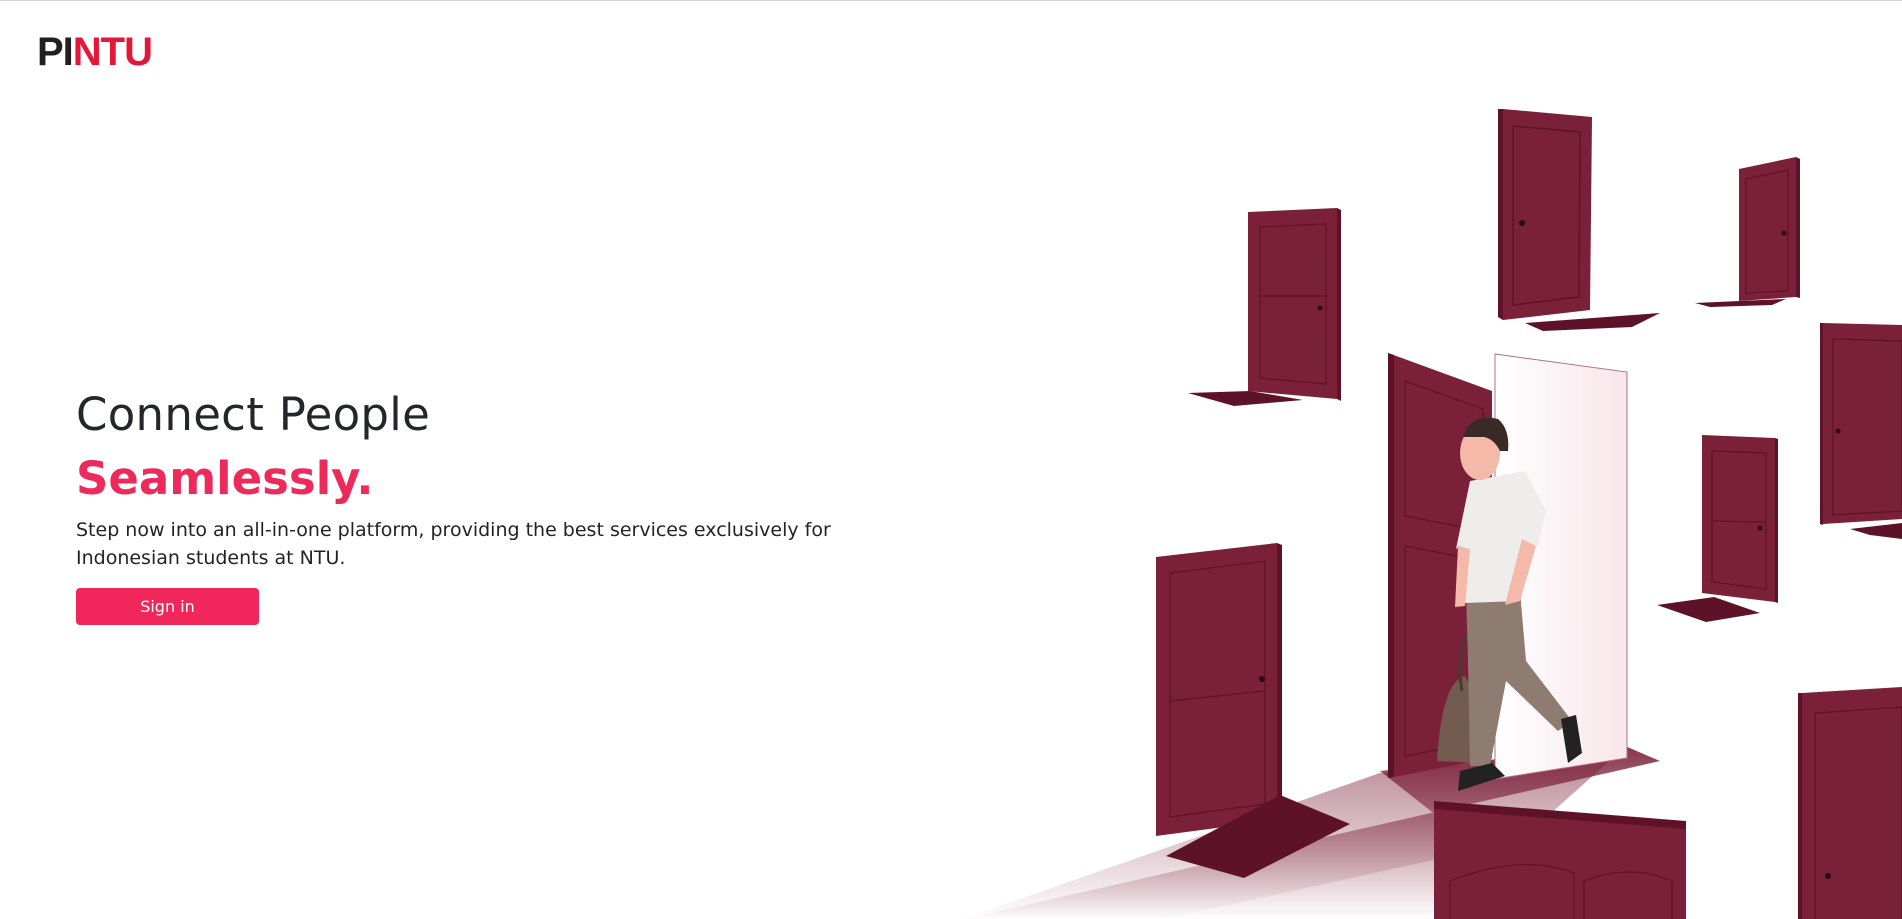  What do you see at coordinates (55, 52) in the screenshot?
I see `logo-text-dark: PI` at bounding box center [55, 52].